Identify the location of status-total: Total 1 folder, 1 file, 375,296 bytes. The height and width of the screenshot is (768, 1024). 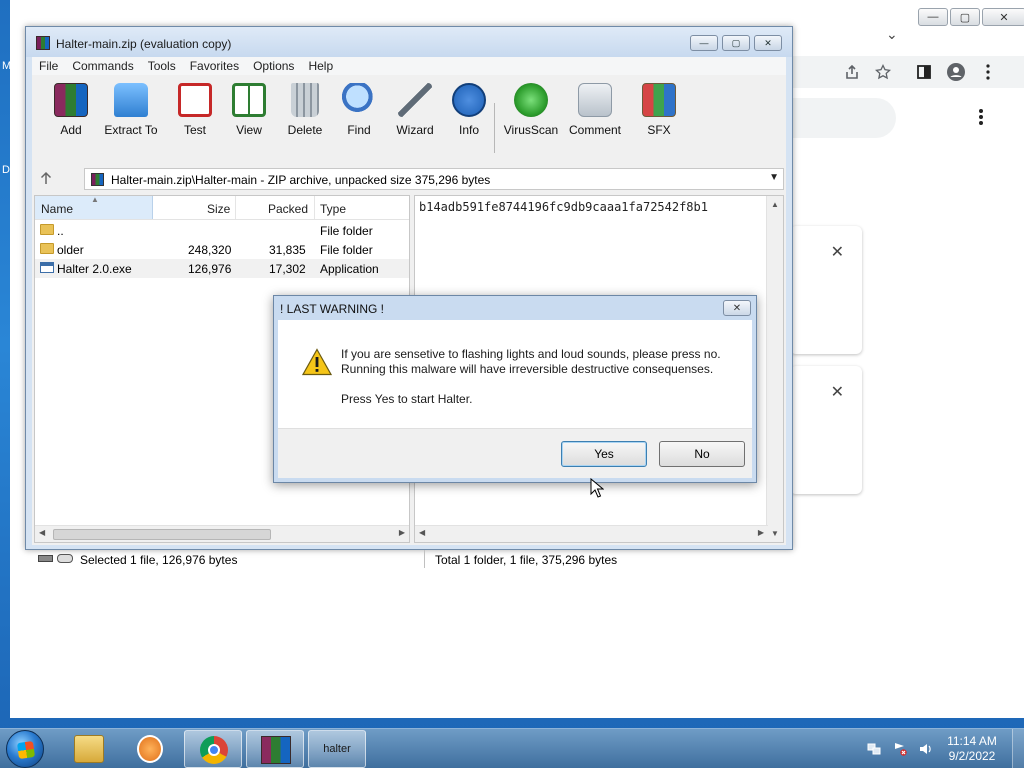
(526, 560).